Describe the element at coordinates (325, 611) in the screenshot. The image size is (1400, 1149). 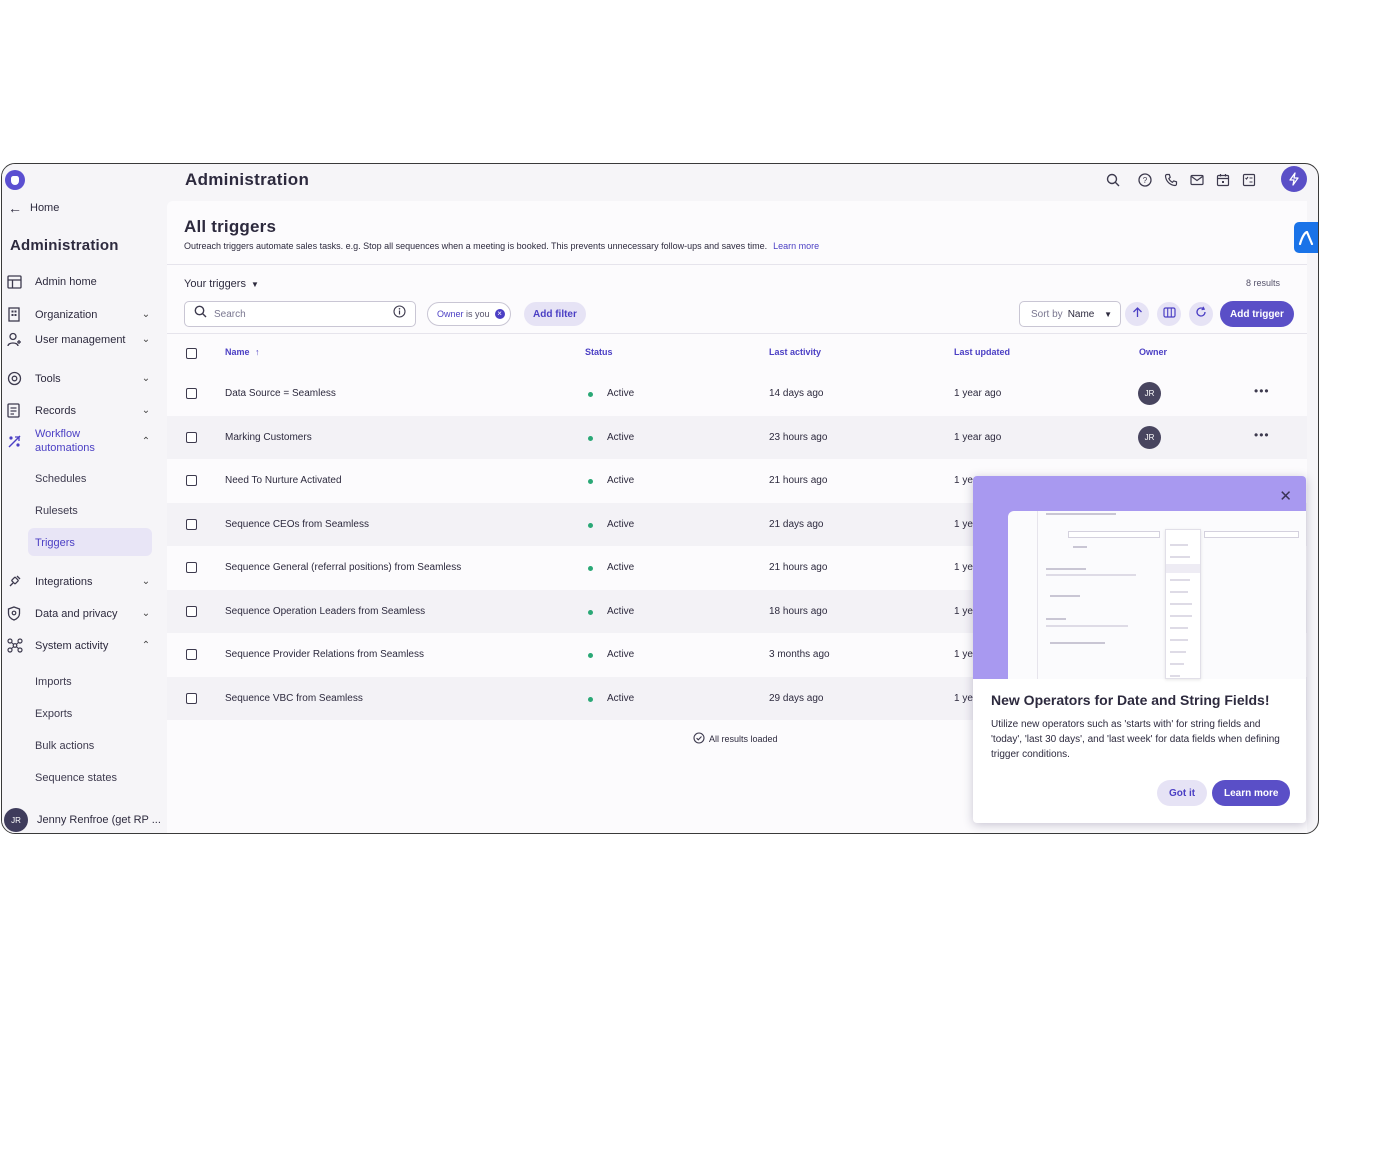
I see `trigger-name: Sequence Operation Leaders from Seamless` at that location.